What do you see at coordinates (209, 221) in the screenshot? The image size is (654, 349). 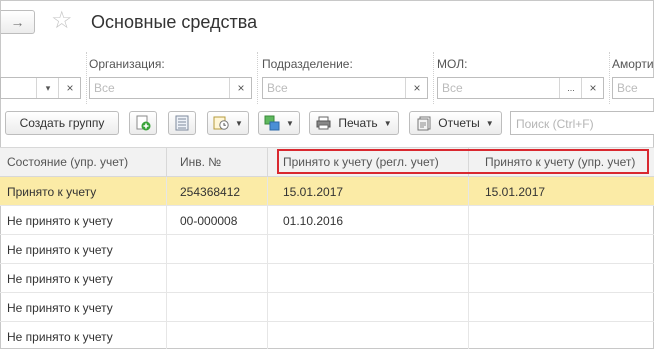 I see `cell-inv: 00-000008` at bounding box center [209, 221].